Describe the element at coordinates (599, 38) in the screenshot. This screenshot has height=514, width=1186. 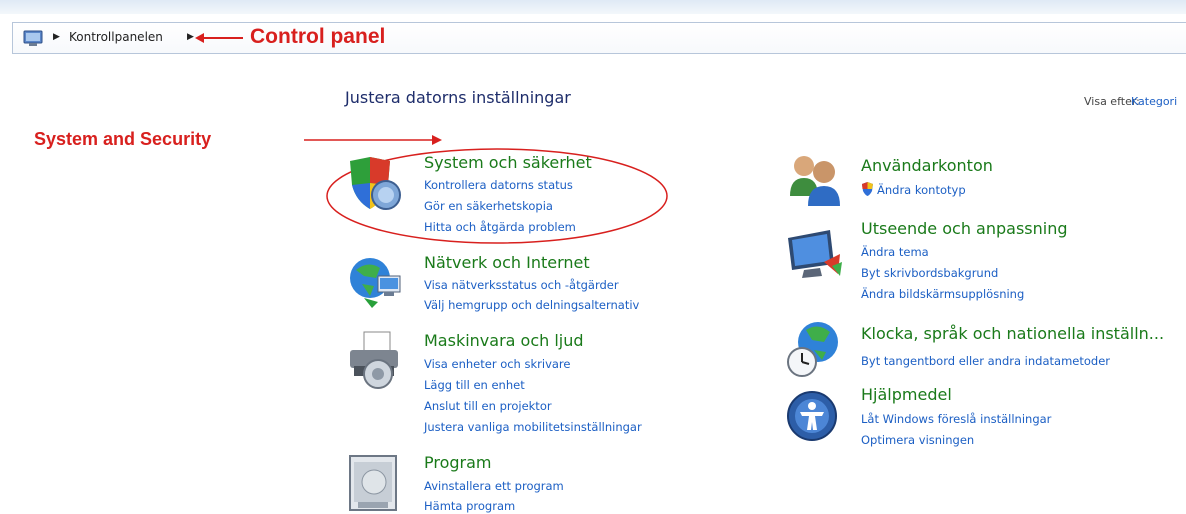
I see `address-bar: ▶ Kontrollpanelen ▶` at that location.